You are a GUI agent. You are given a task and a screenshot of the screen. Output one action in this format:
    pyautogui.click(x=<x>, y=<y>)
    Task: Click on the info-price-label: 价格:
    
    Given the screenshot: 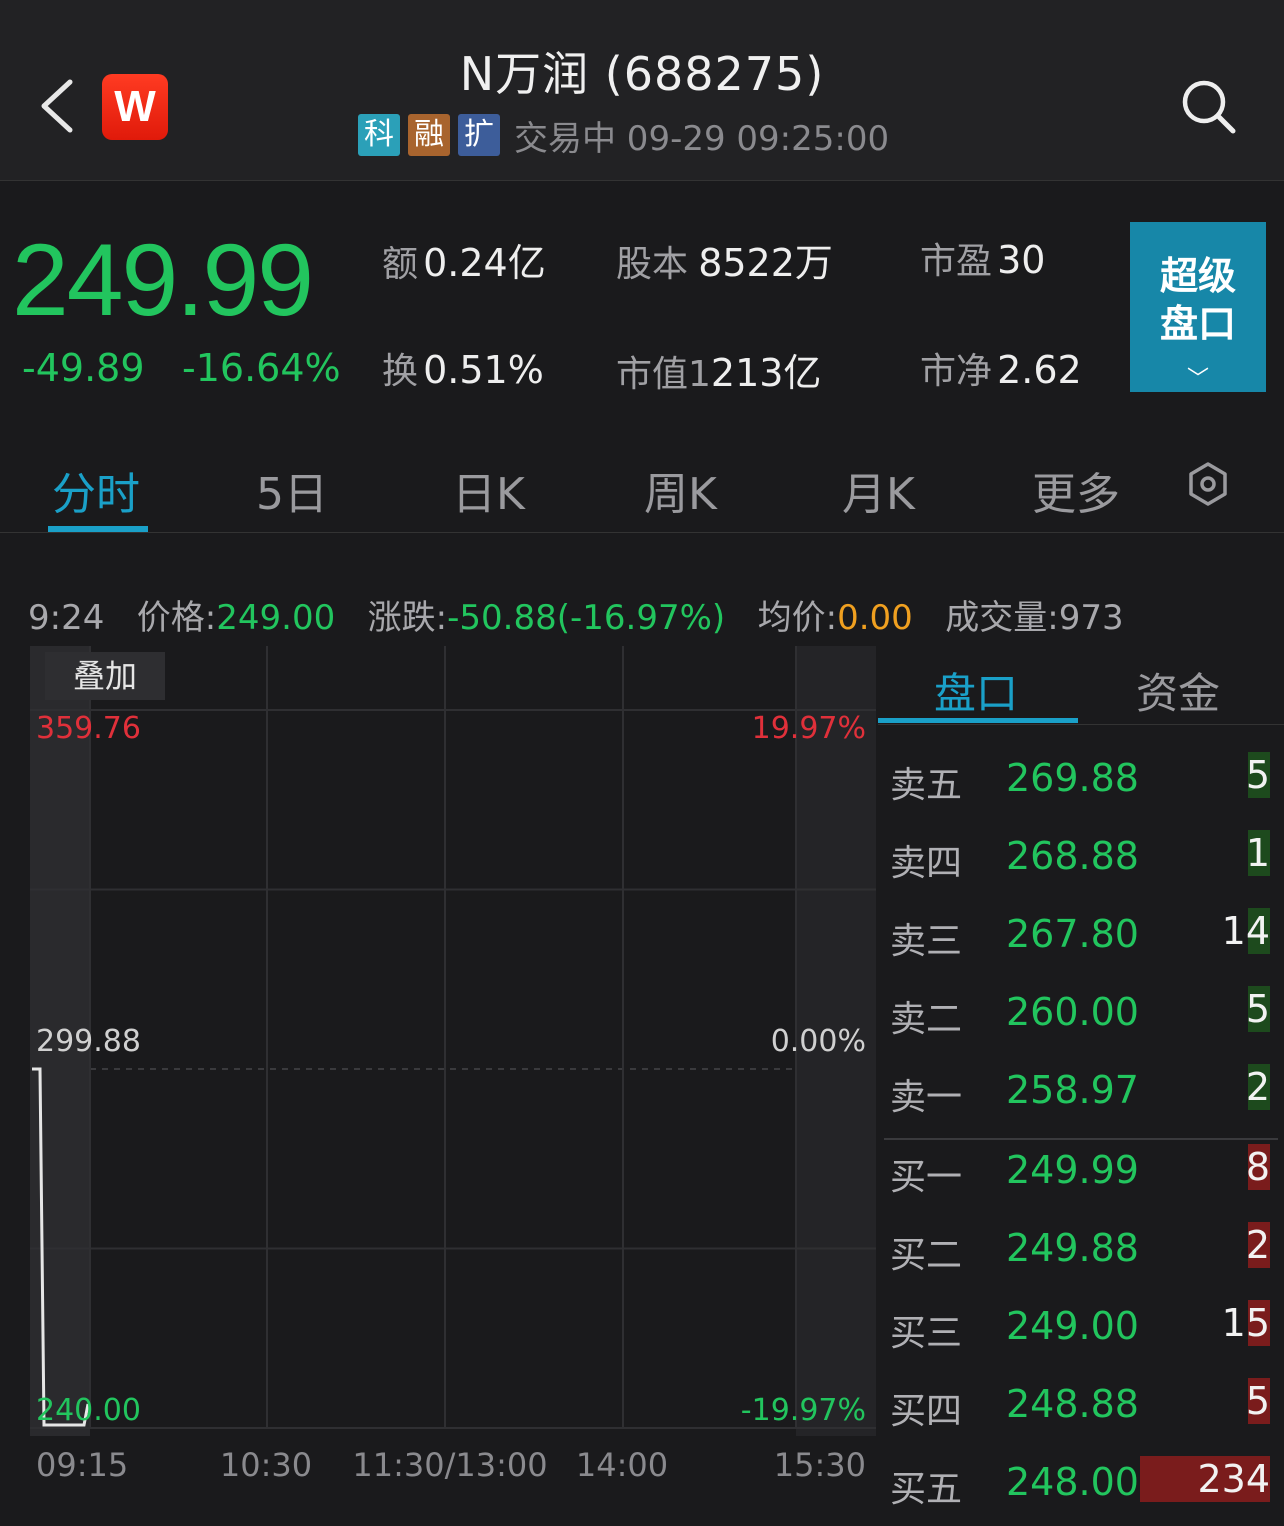 What is the action you would take?
    pyautogui.click(x=176, y=618)
    